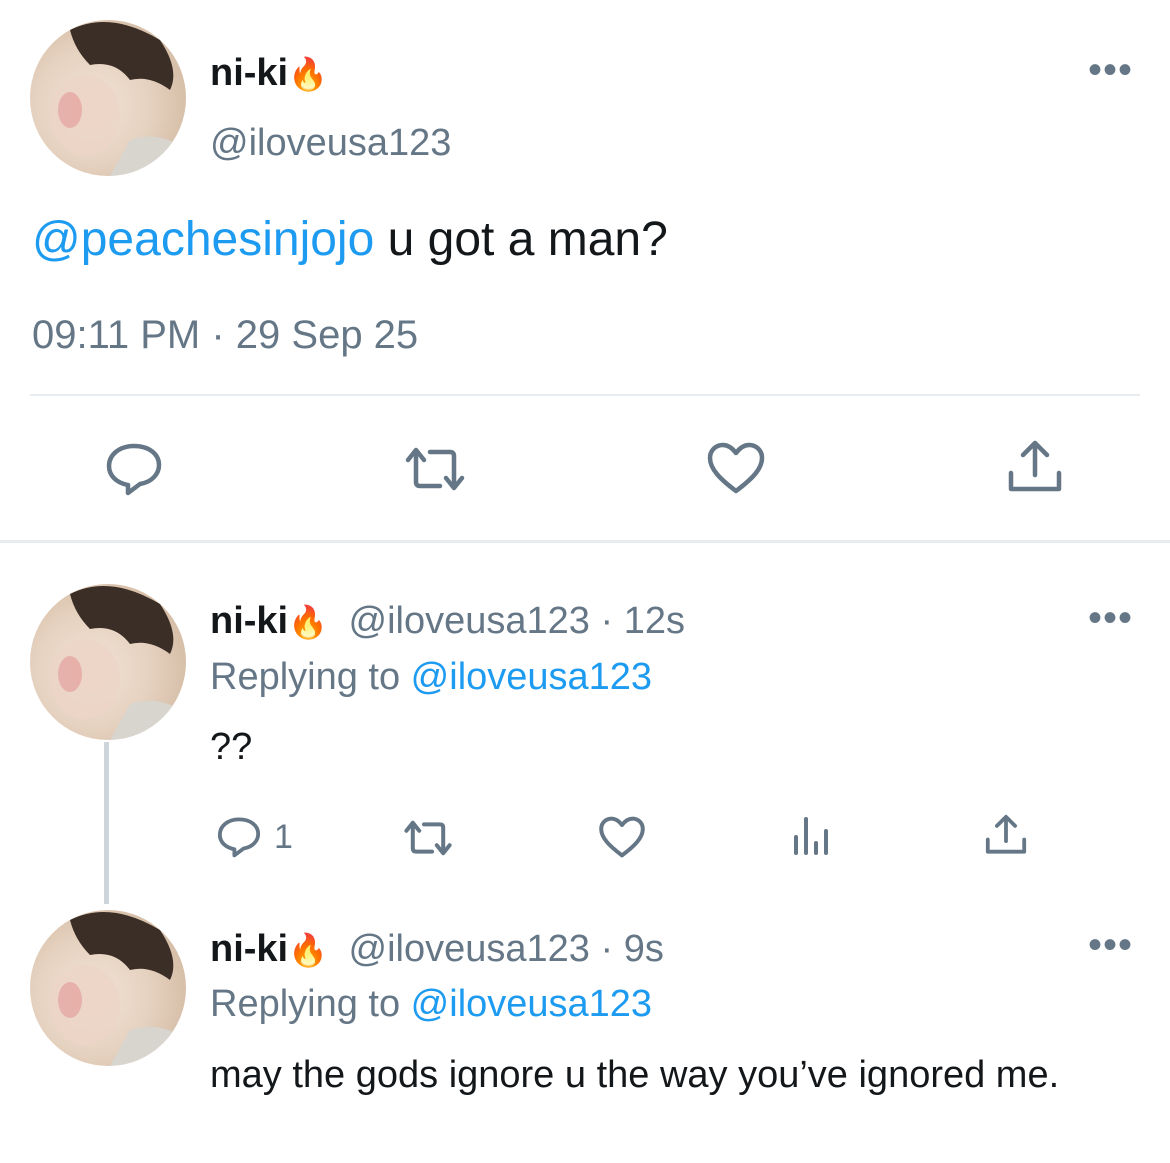 This screenshot has height=1163, width=1170. I want to click on reply-header: ni-ki🔥 @iloveusa123 · 12s, so click(447, 621).